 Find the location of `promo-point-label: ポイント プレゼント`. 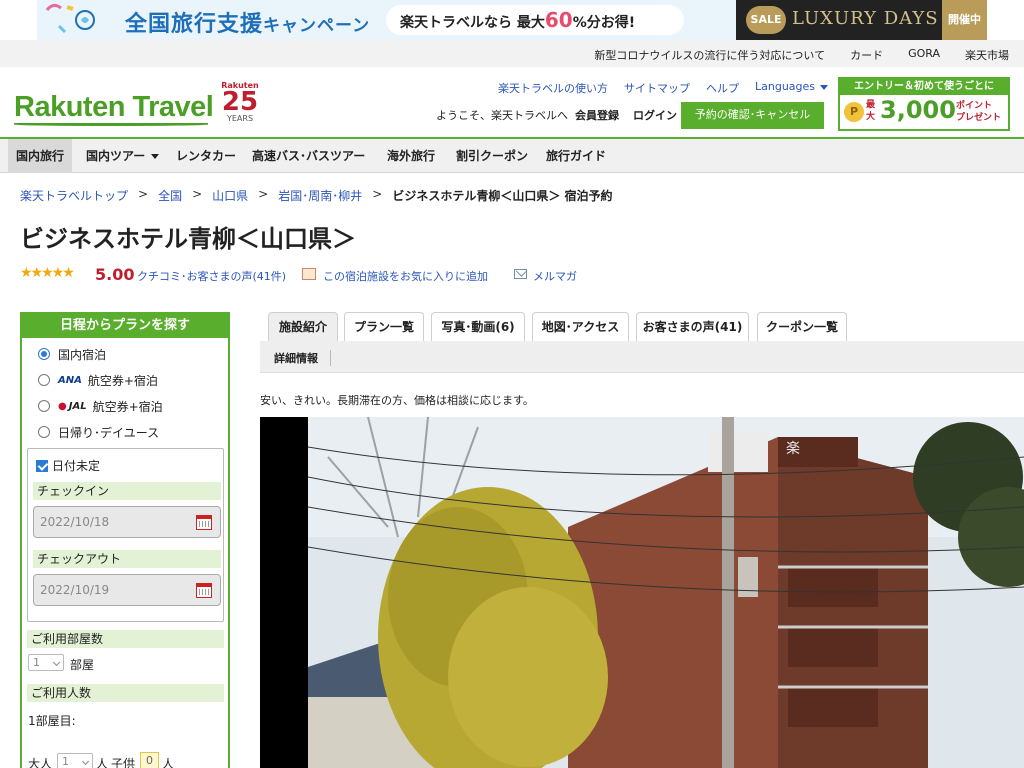

promo-point-label: ポイント プレゼント is located at coordinates (979, 112).